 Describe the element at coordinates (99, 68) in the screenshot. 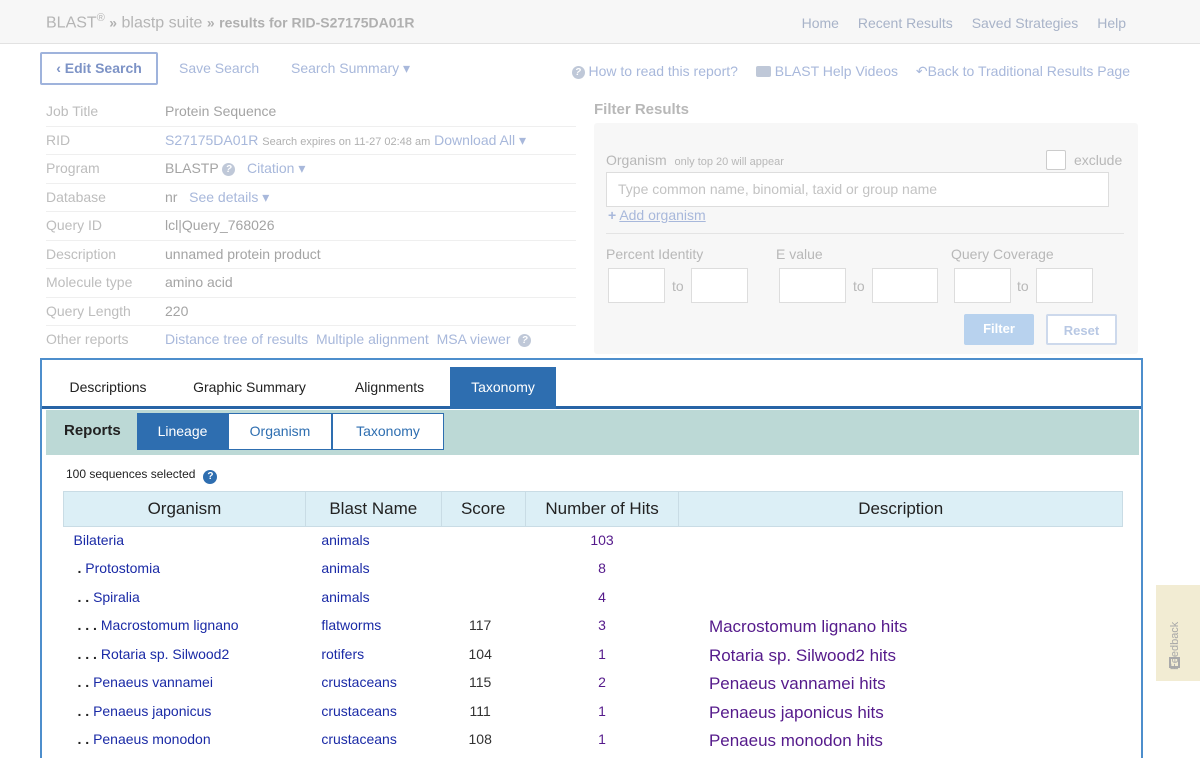

I see `edit-search-button: ‹ Edit Search` at that location.